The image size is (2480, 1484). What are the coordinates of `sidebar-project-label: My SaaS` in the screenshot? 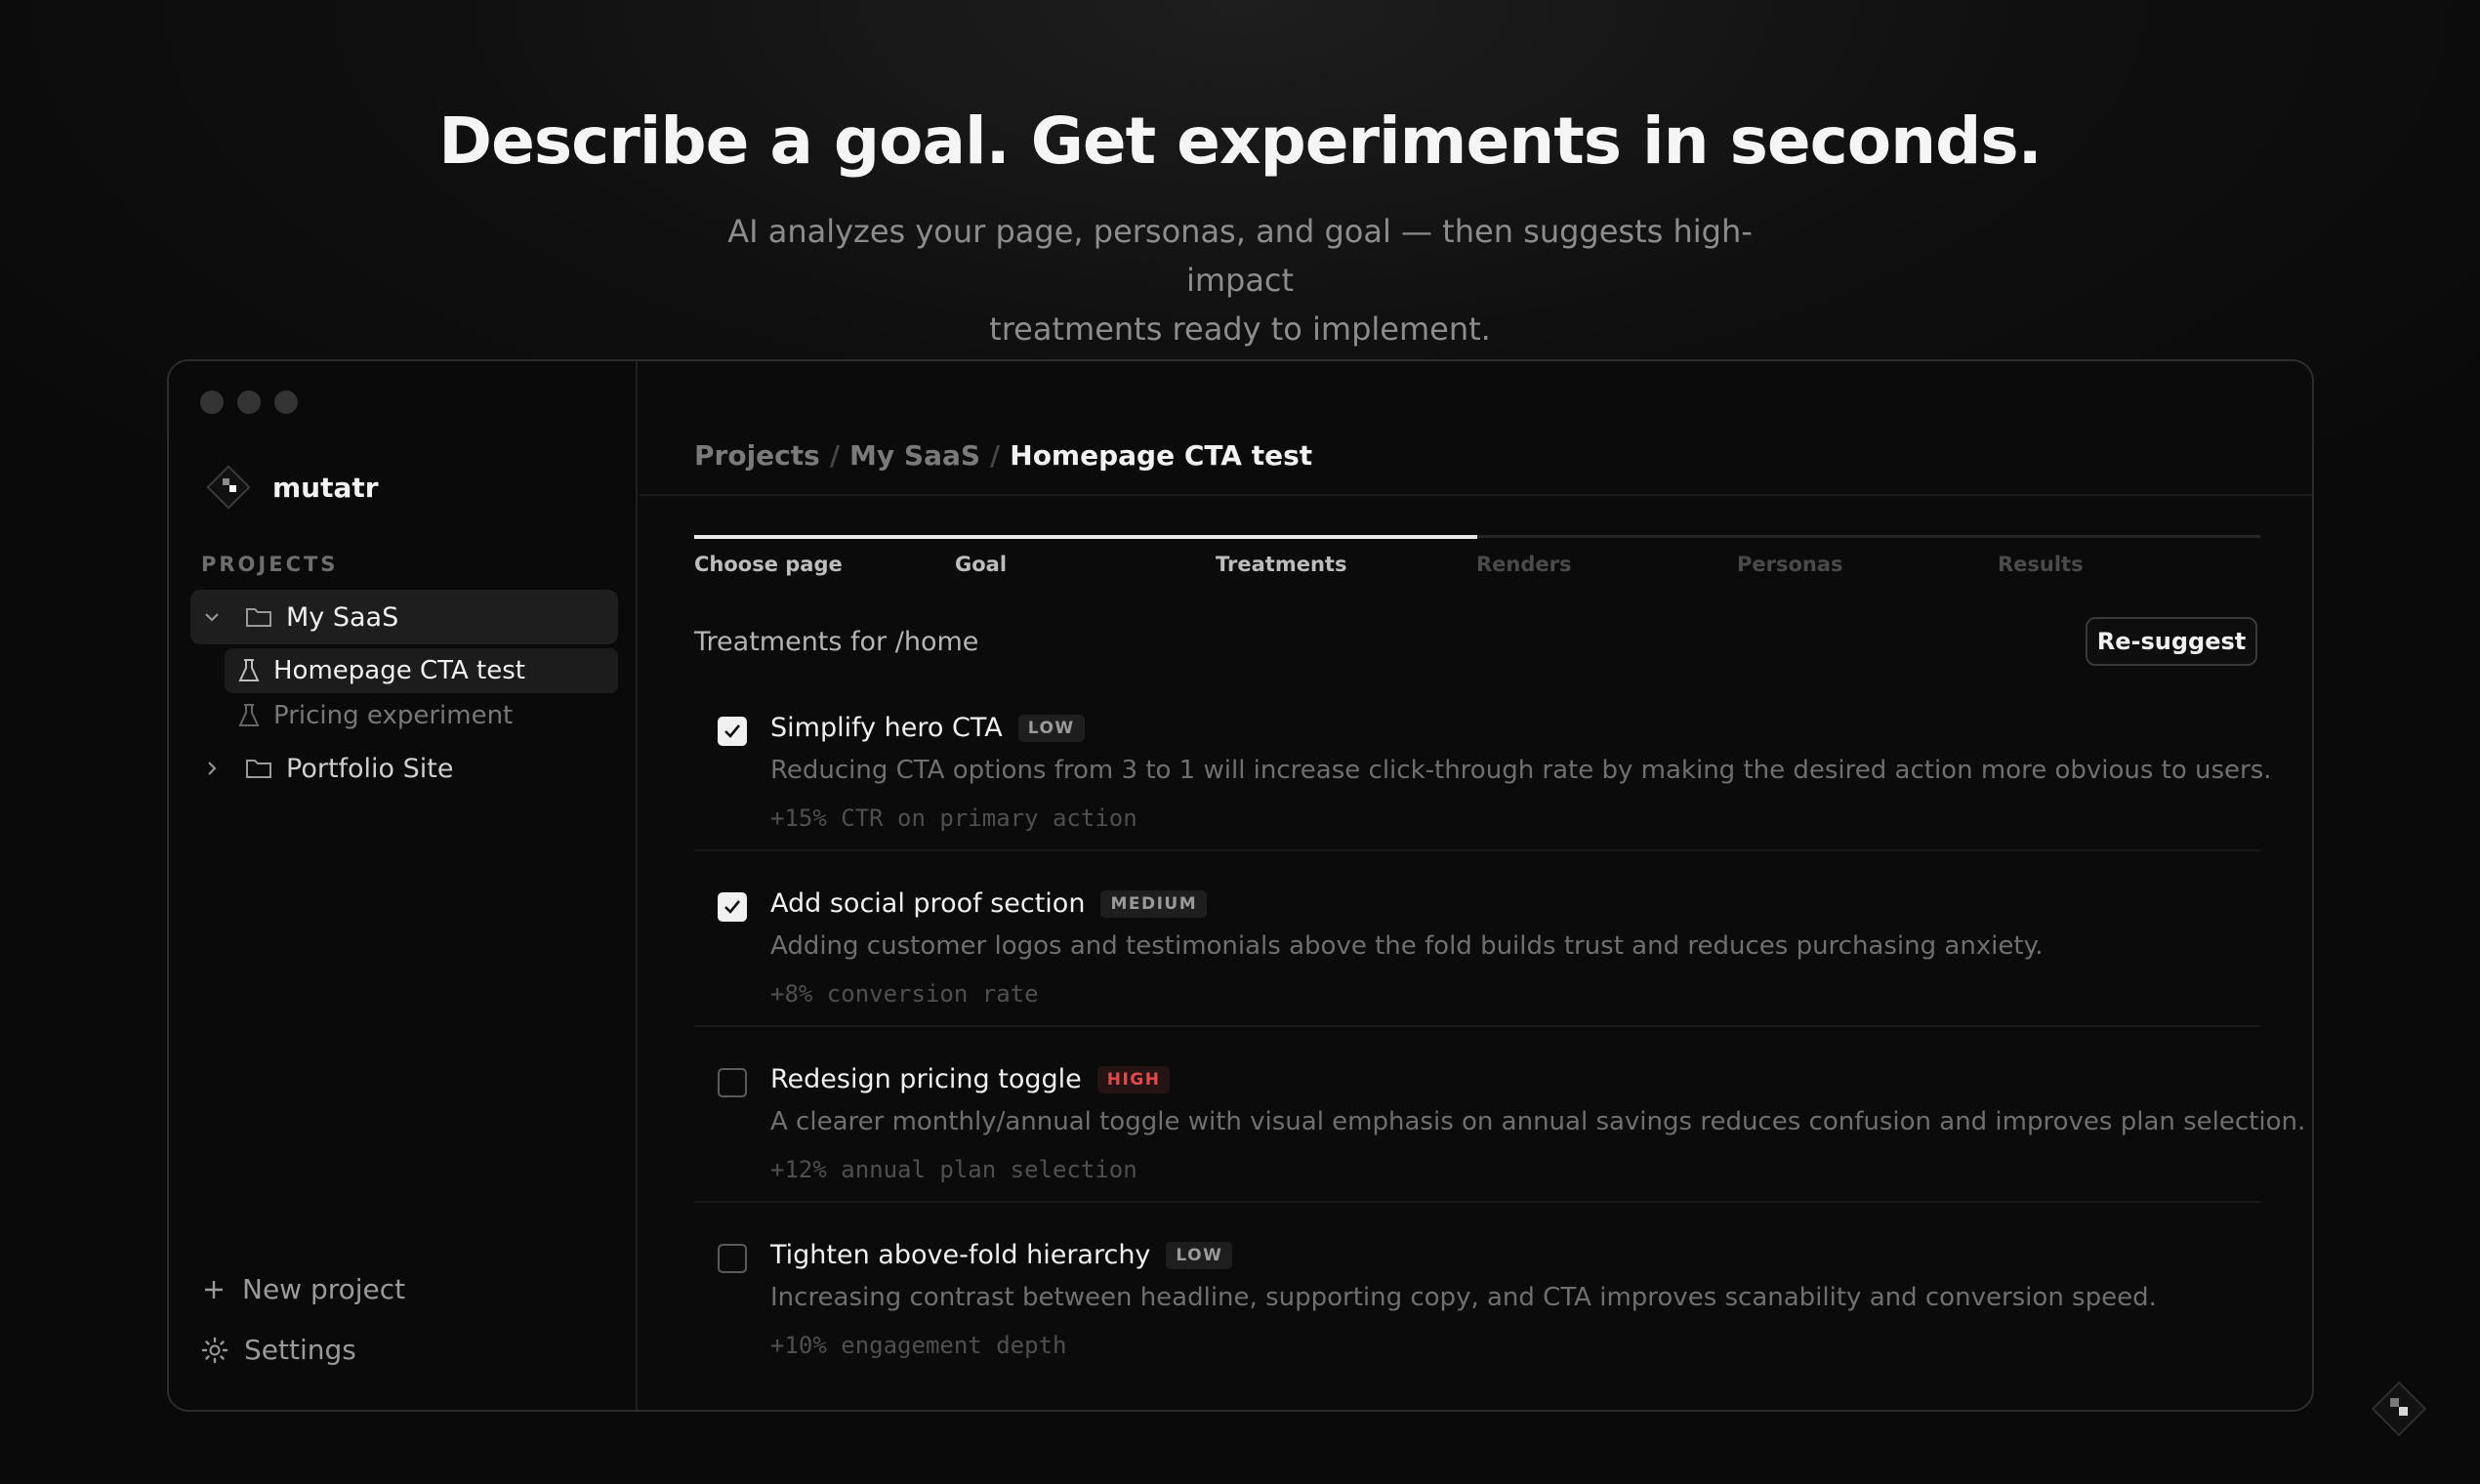 It's located at (342, 617).